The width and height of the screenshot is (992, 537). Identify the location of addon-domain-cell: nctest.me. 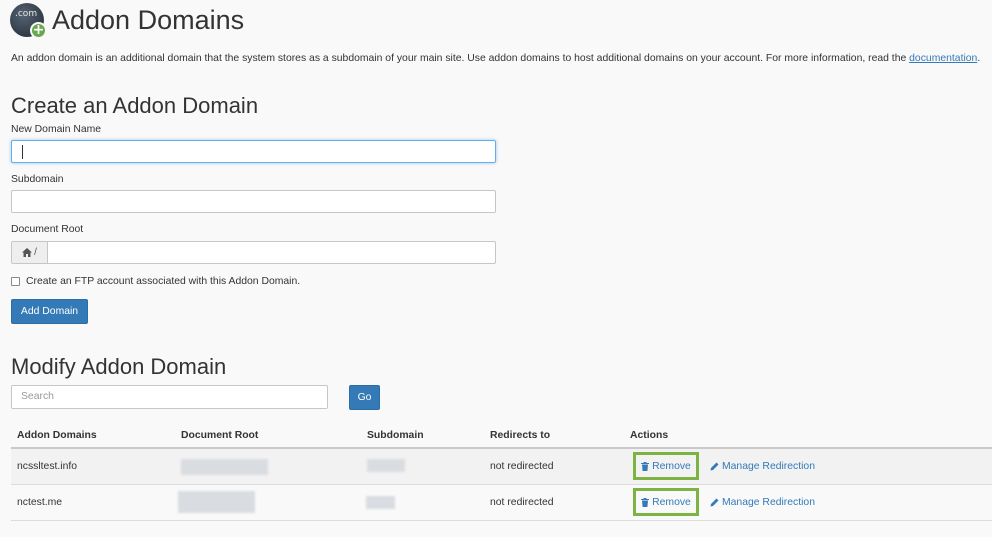
(40, 502).